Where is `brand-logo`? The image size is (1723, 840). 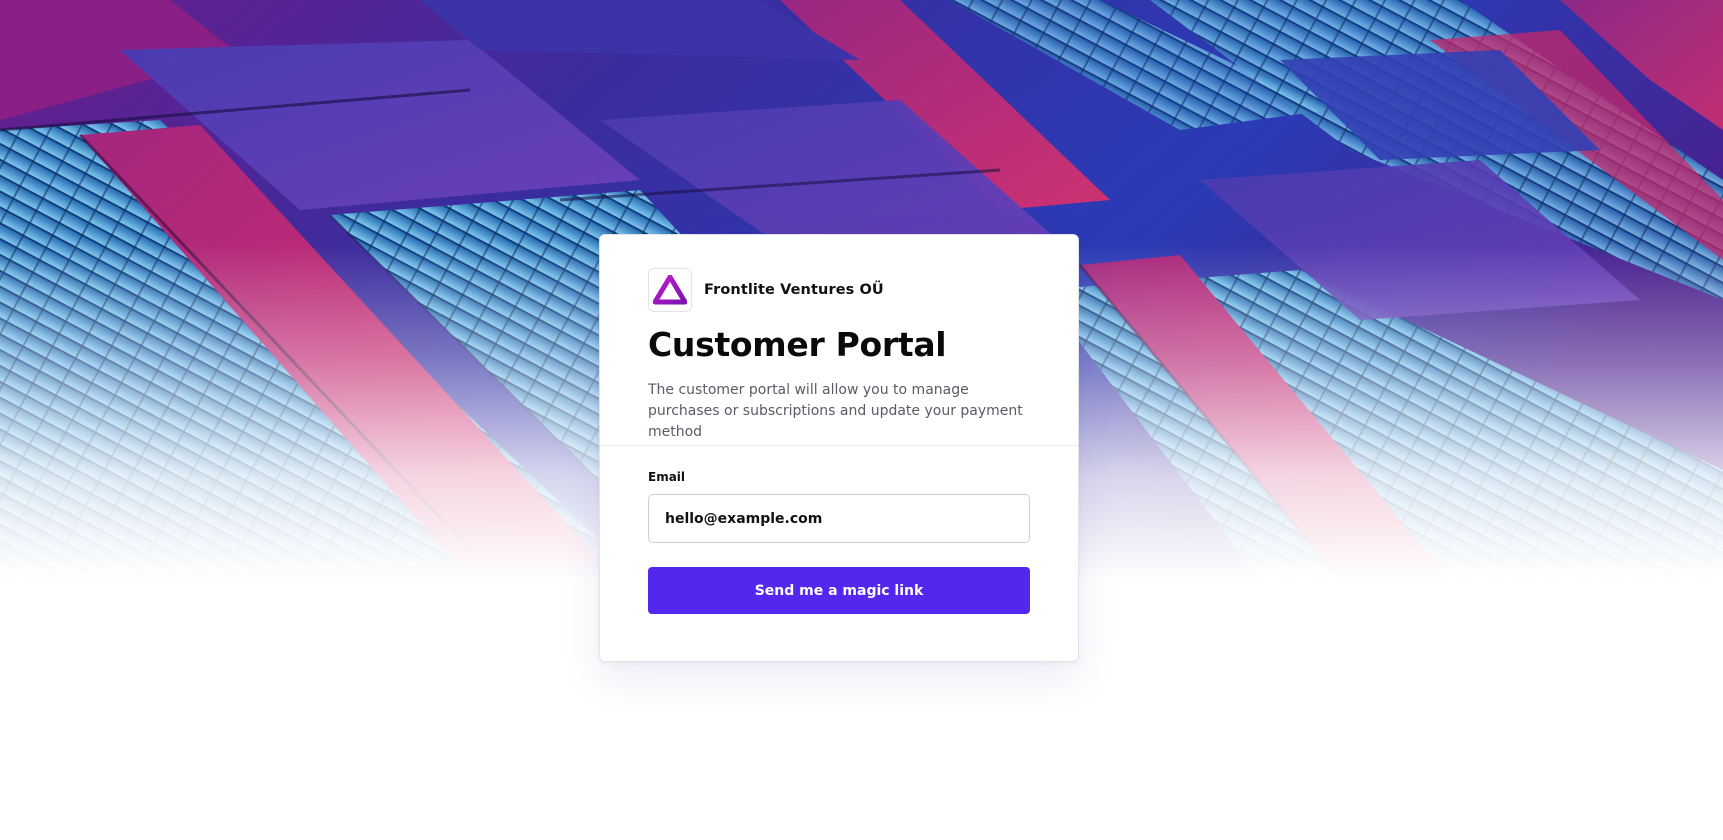
brand-logo is located at coordinates (670, 290).